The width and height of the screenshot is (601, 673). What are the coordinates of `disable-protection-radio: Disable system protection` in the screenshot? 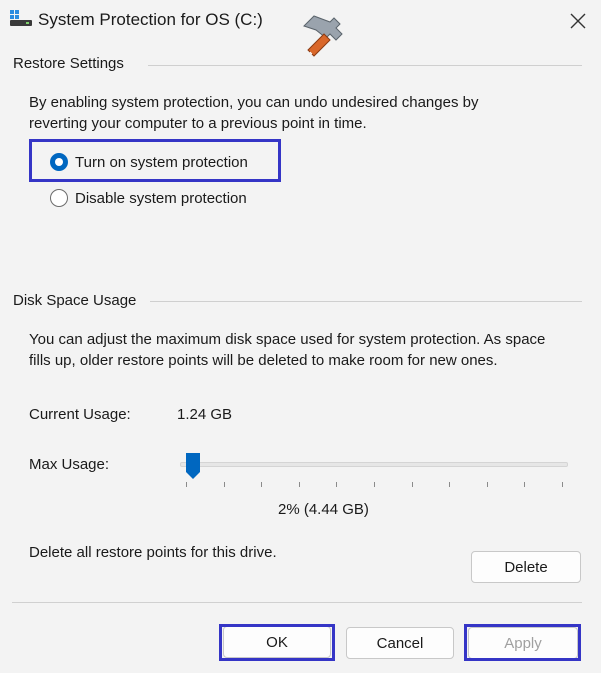 It's located at (148, 198).